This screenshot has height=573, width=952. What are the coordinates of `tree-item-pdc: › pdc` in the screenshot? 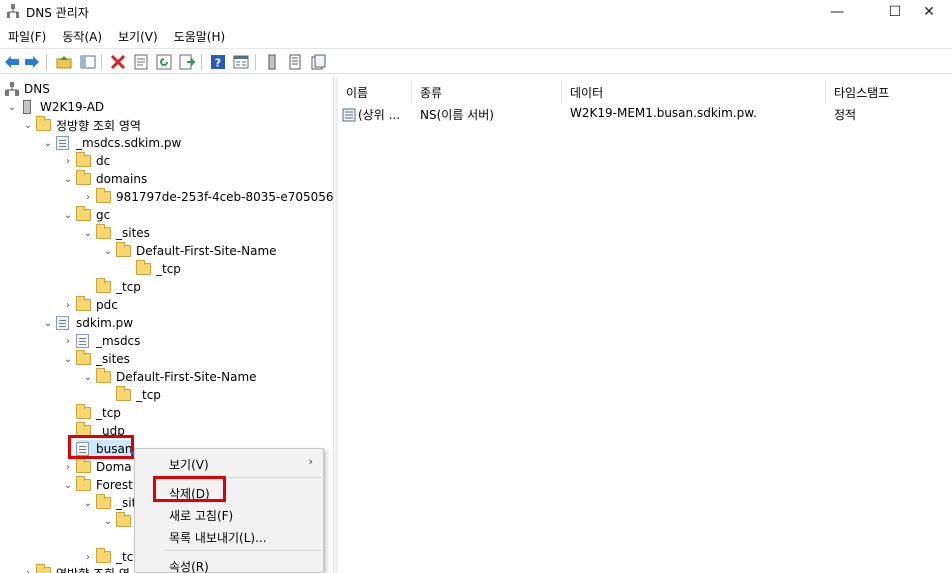 It's located at (89, 305).